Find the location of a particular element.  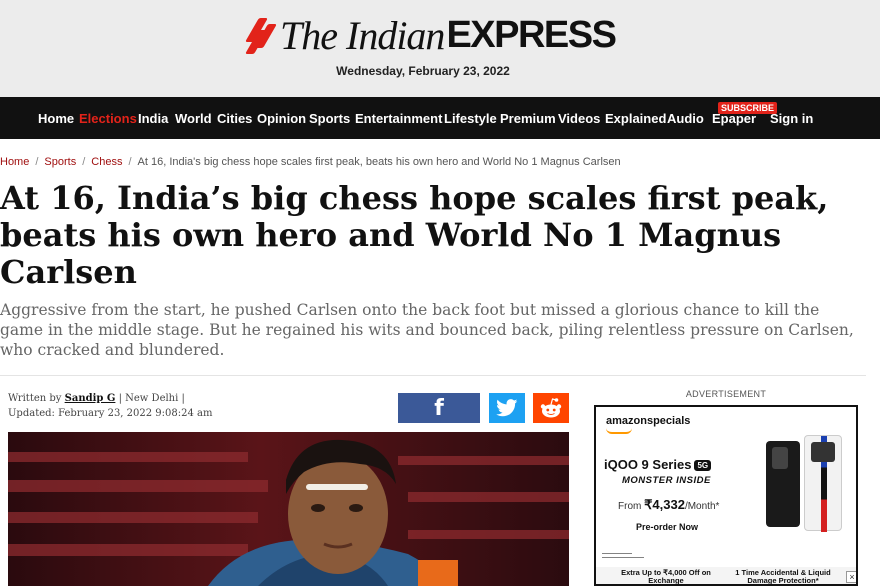

facebook-share-button: f is located at coordinates (439, 408).